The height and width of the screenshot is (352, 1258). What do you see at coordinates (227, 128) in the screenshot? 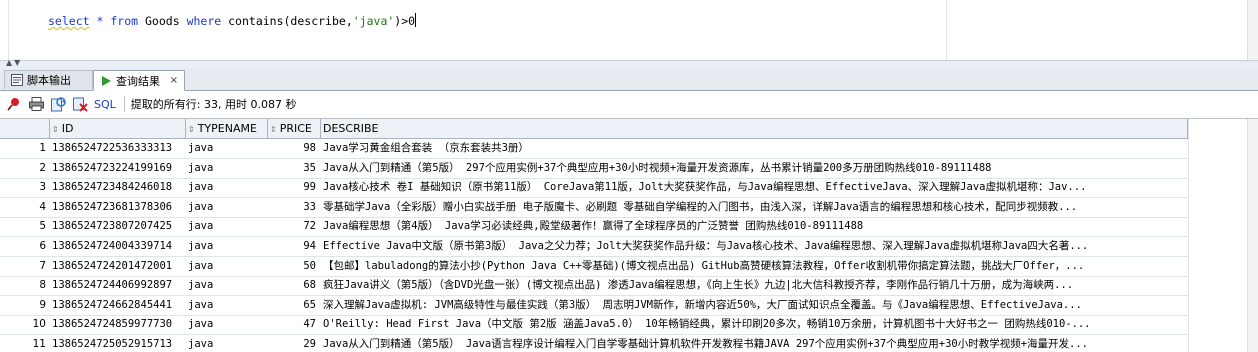
I see `column-header-typename: ⇕ TYPENAME` at bounding box center [227, 128].